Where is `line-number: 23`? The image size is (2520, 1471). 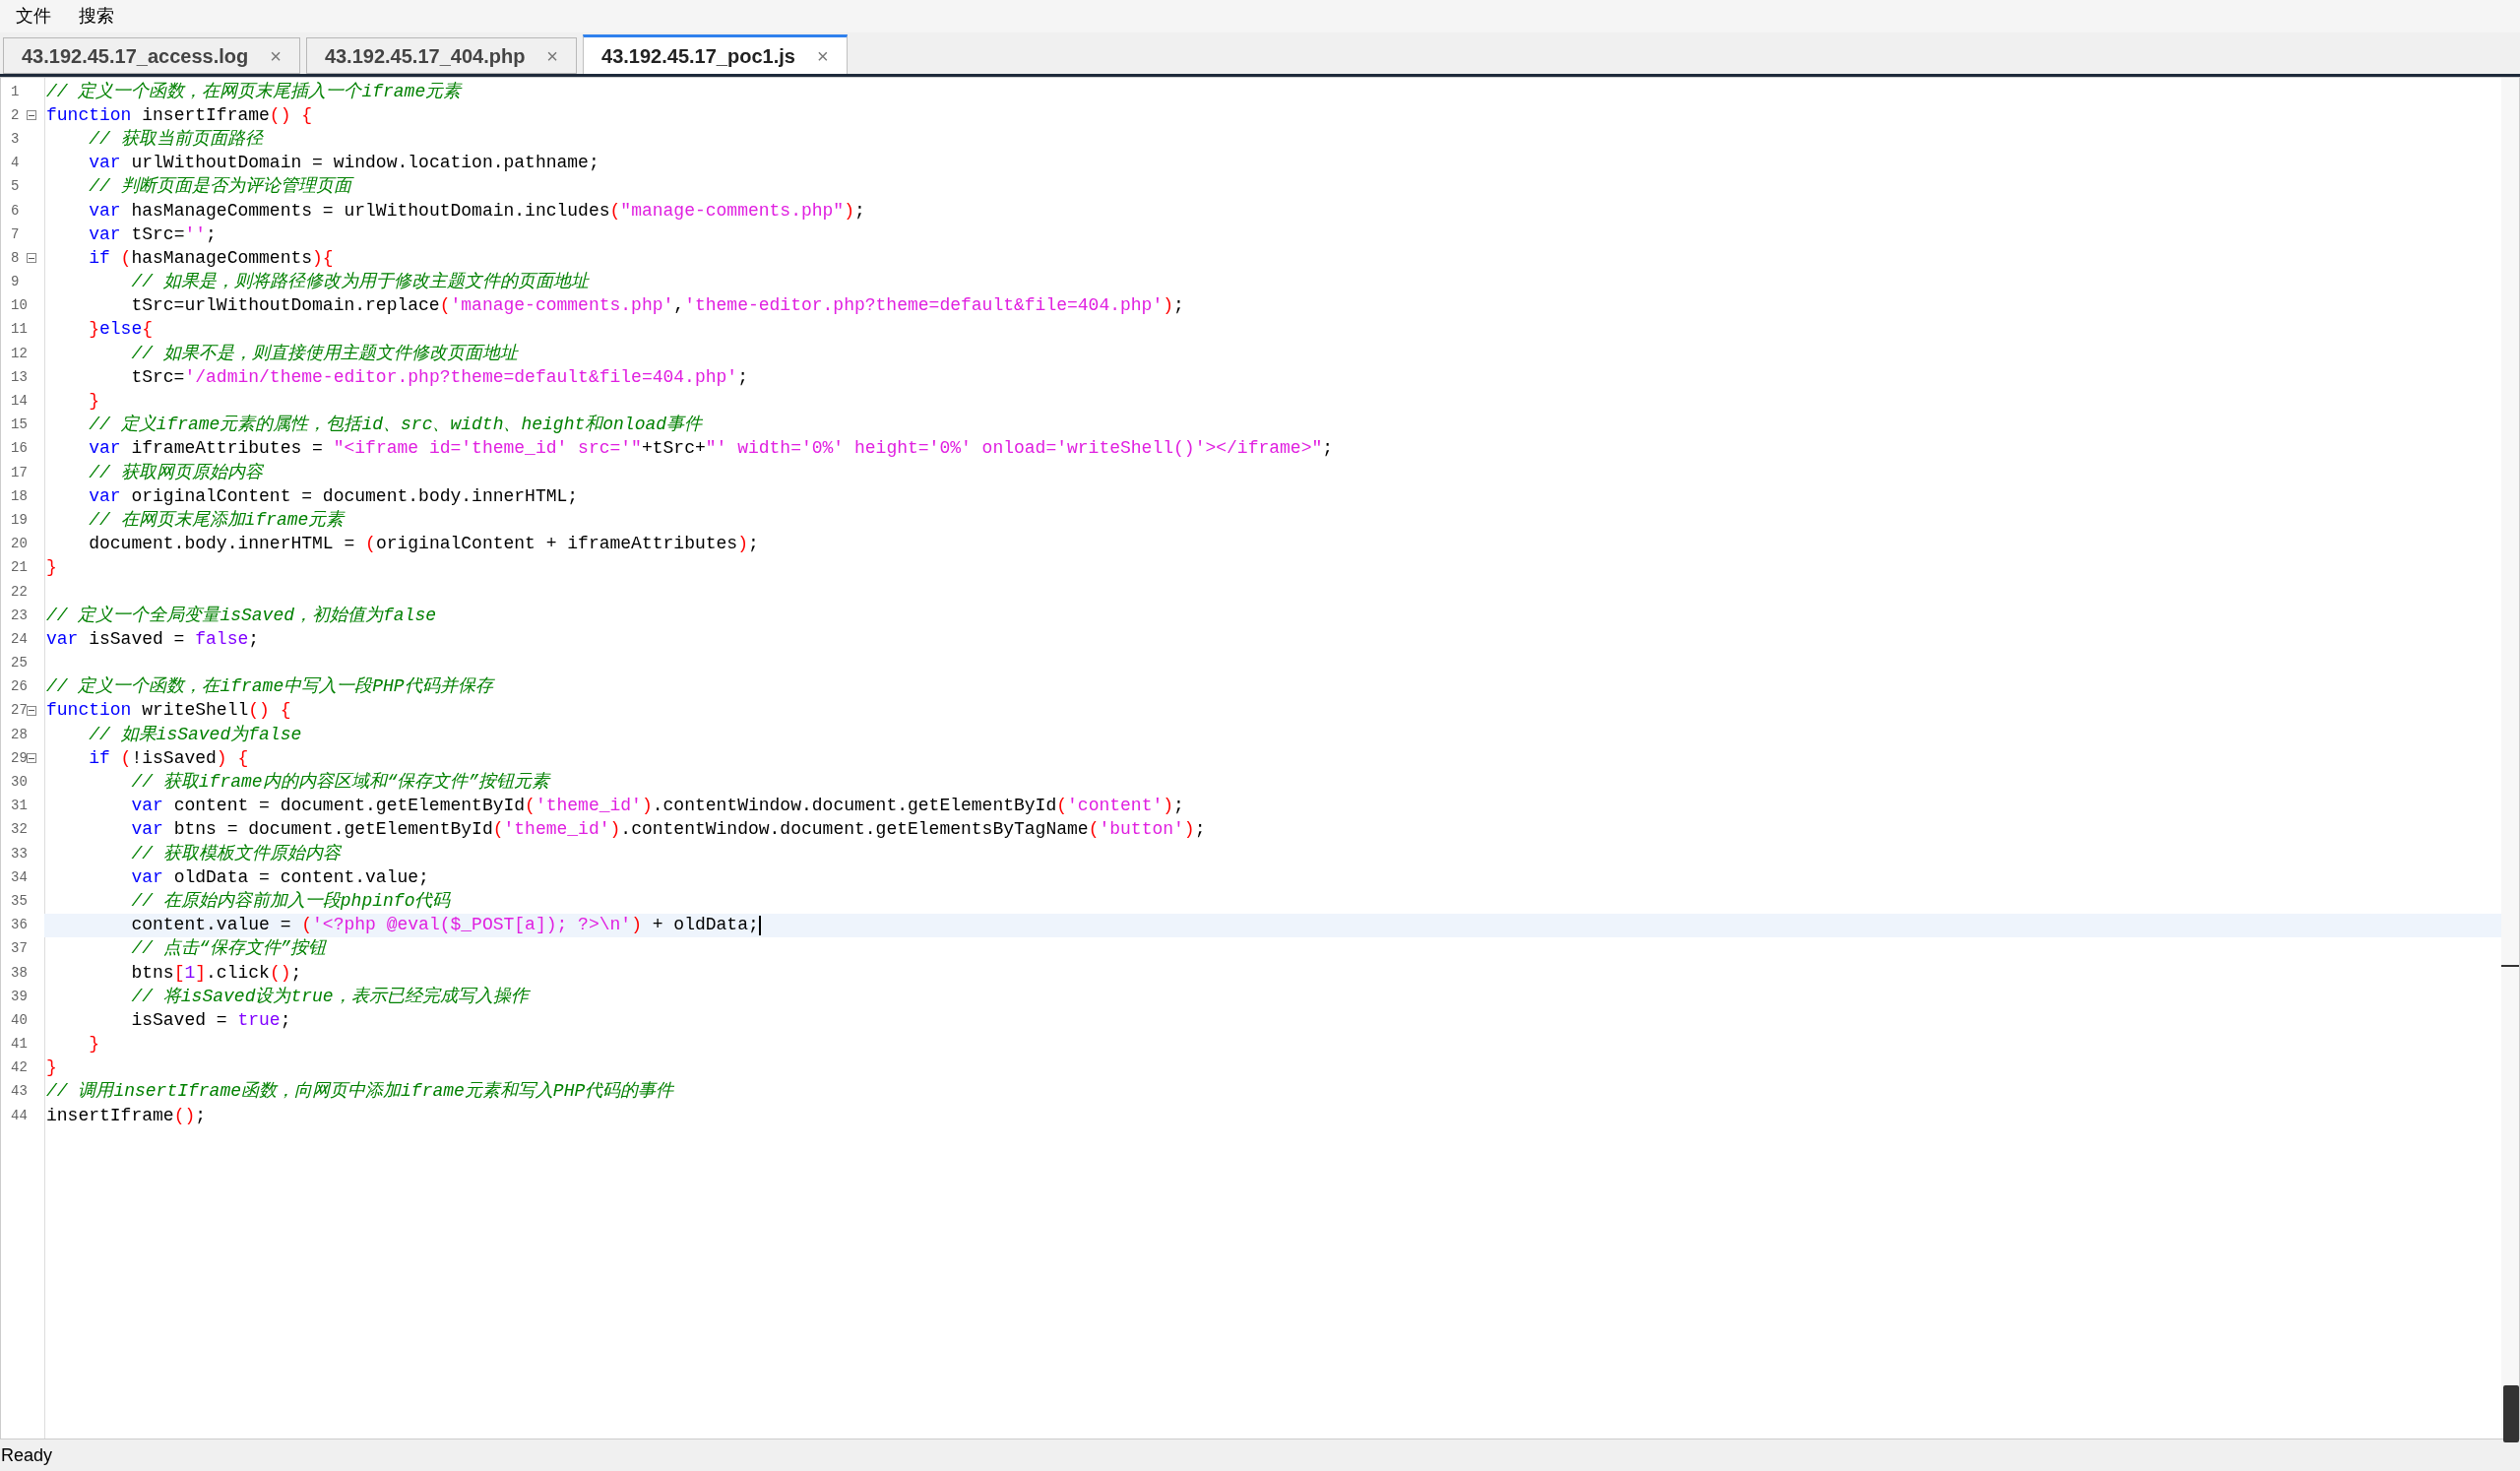 line-number: 23 is located at coordinates (18, 615).